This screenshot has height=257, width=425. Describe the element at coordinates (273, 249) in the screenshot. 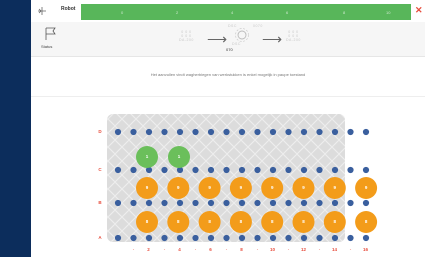

I see `column-number: 10` at that location.